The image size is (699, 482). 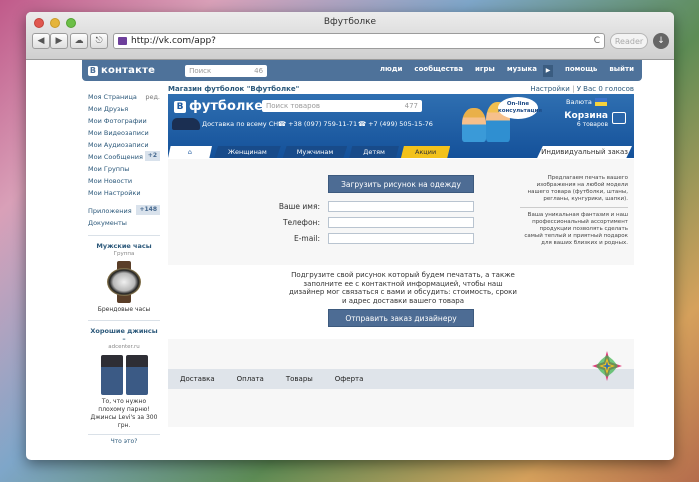 I want to click on cart-title: Корзина, so click(x=586, y=116).